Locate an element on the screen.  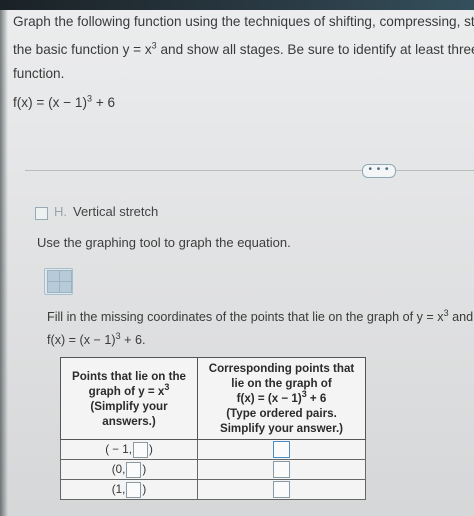
base-point-cell: (0,) is located at coordinates (129, 469).